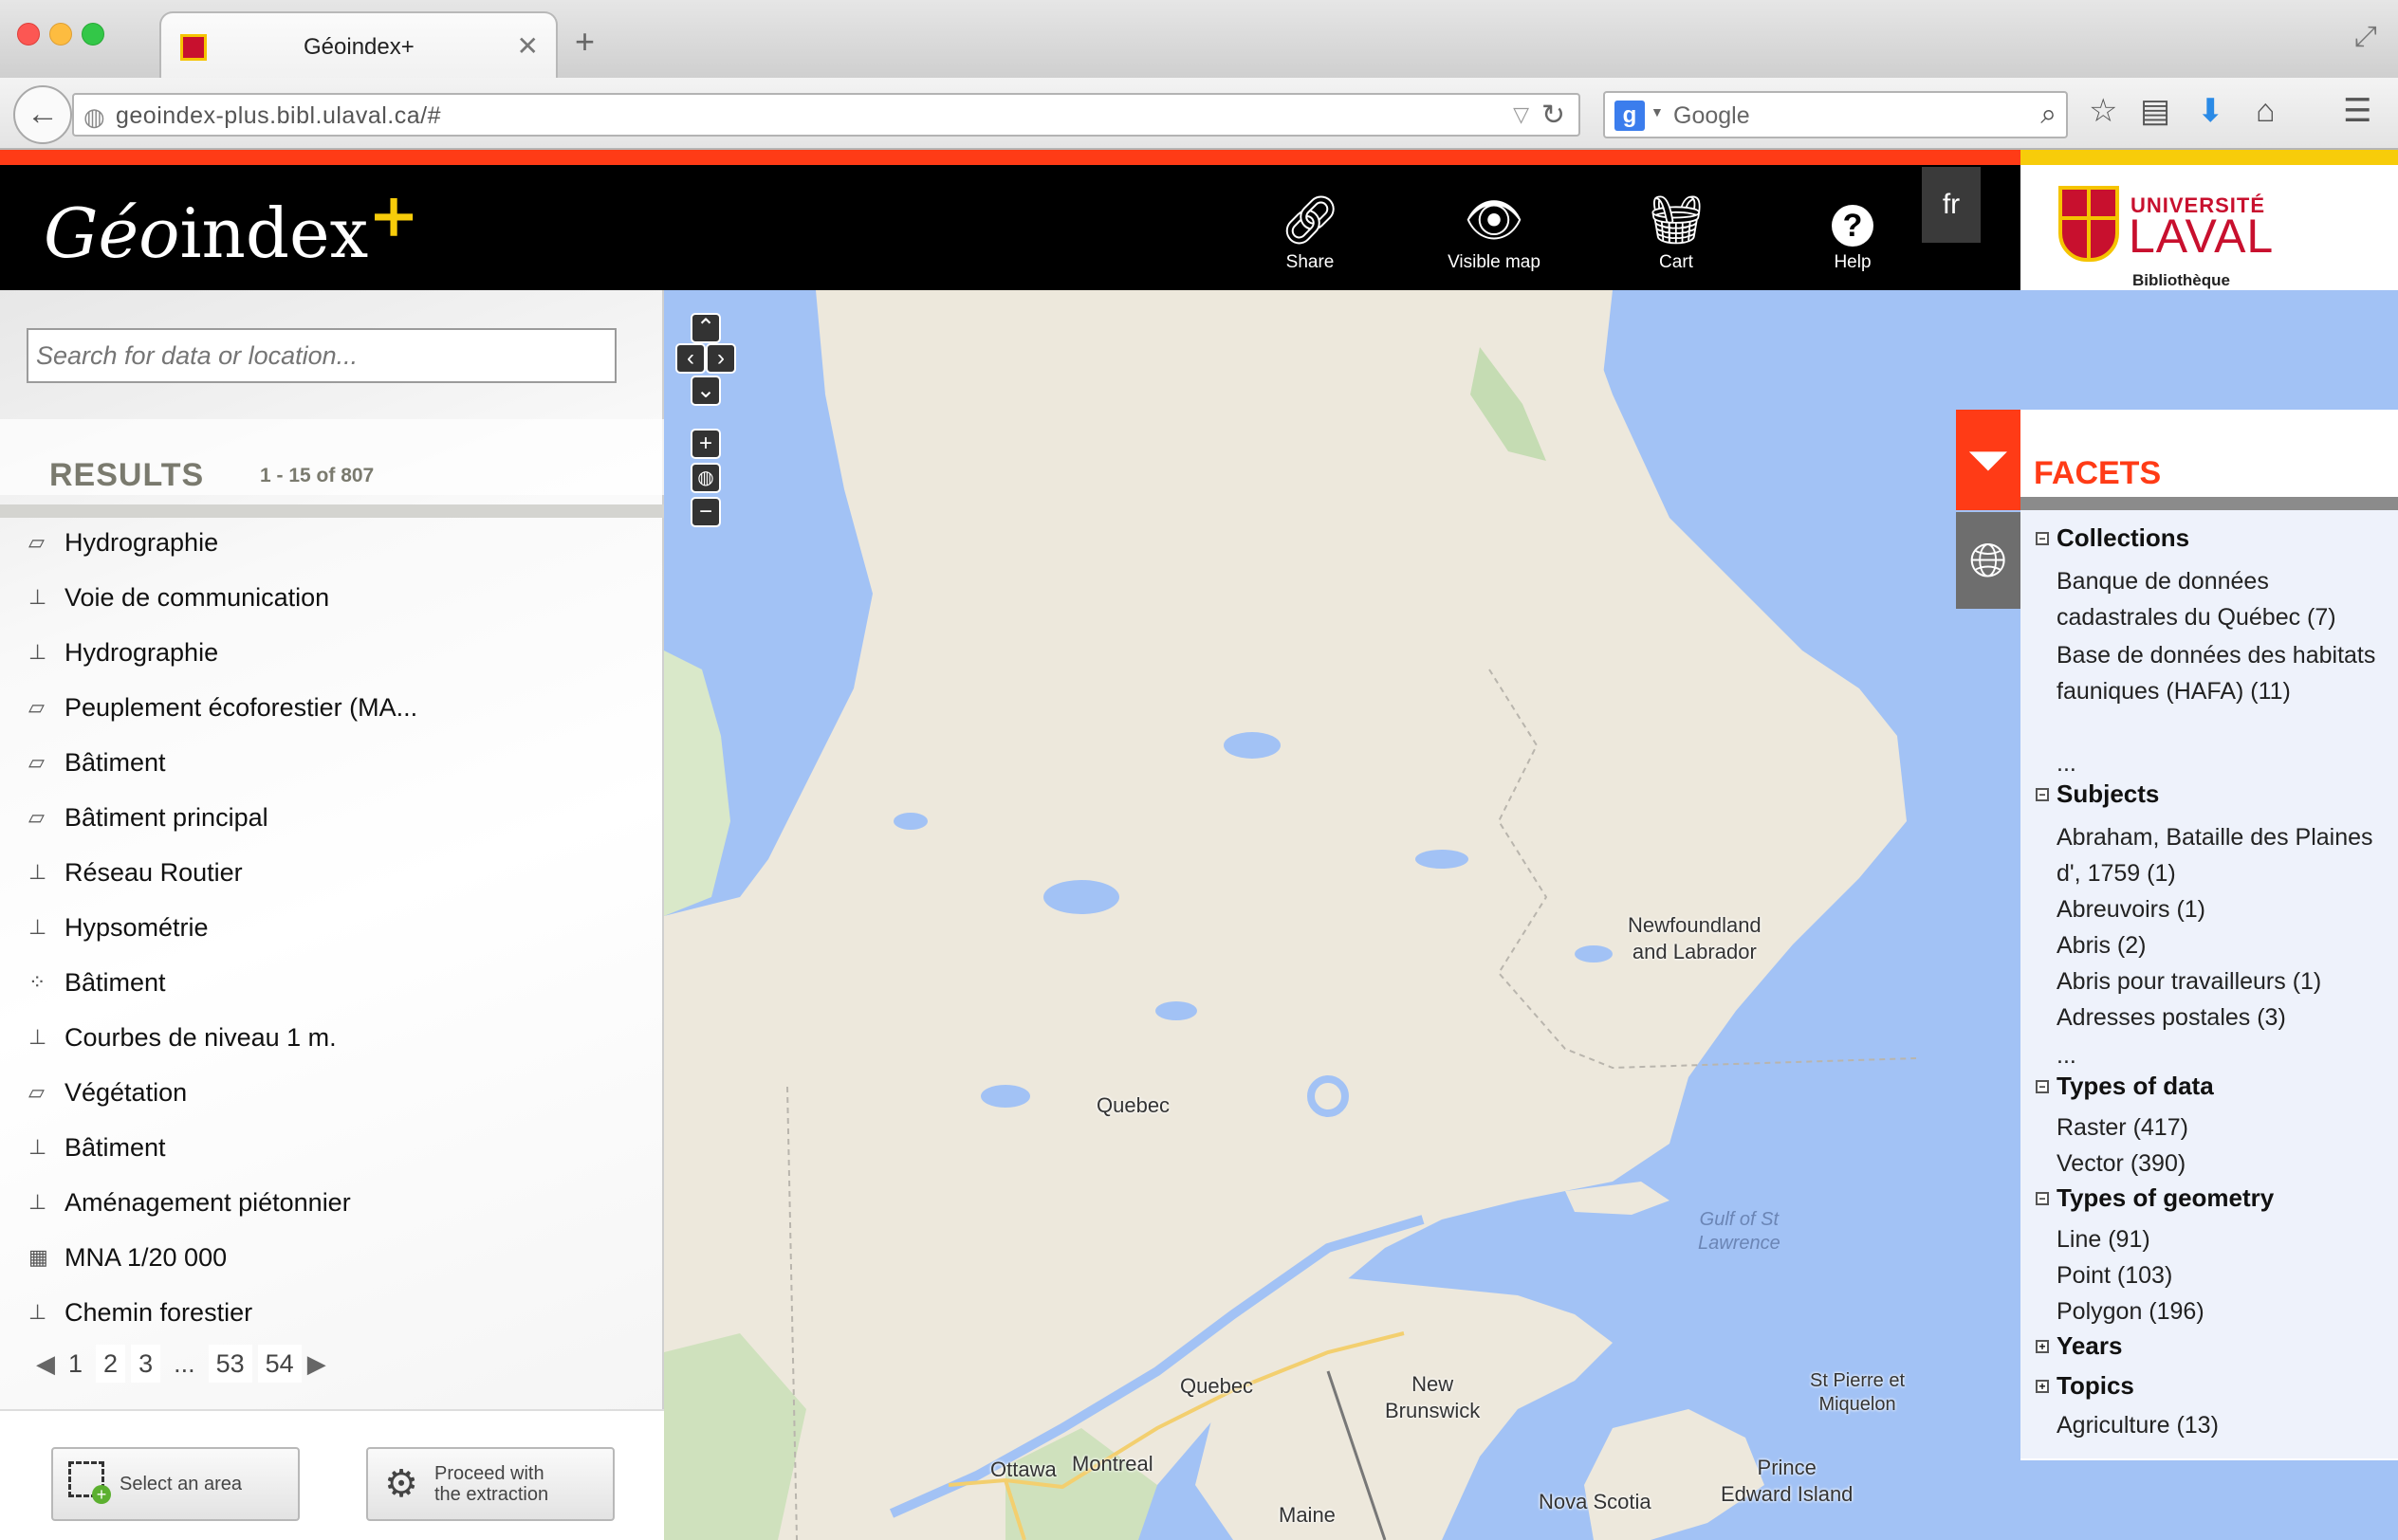 This screenshot has height=1540, width=2398. I want to click on facet-group-subjects: − Subjects, so click(2097, 794).